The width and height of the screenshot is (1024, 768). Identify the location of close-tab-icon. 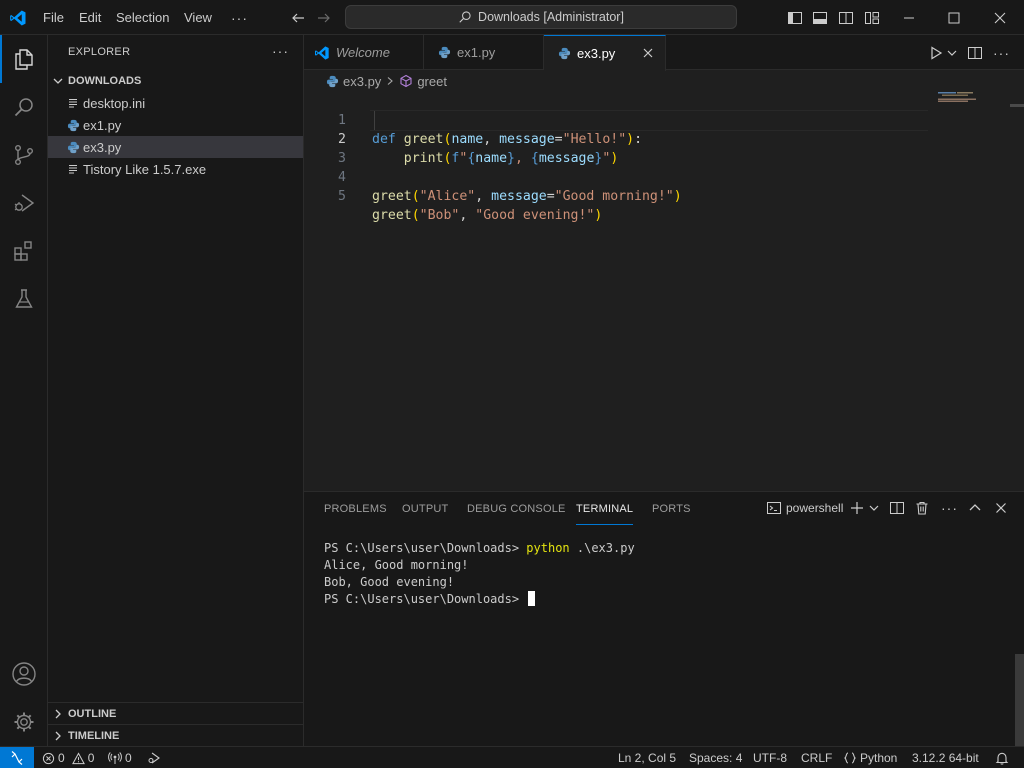
(648, 53).